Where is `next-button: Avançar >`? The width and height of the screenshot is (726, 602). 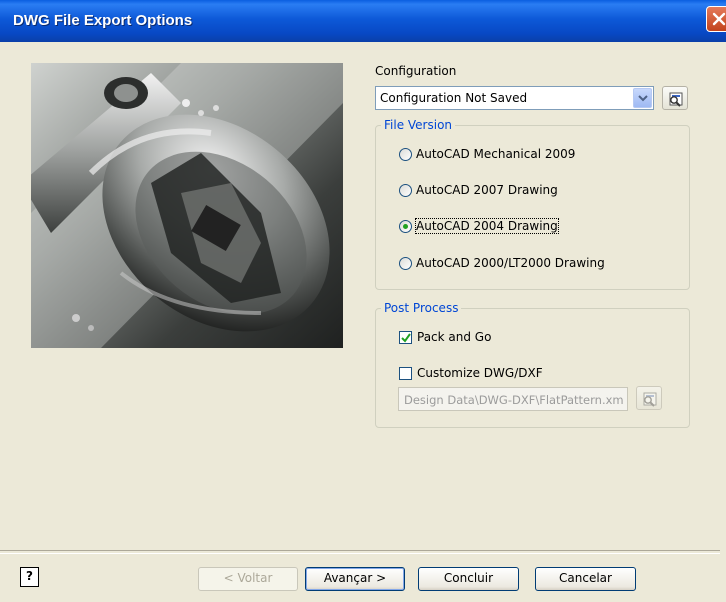
next-button: Avançar > is located at coordinates (355, 579).